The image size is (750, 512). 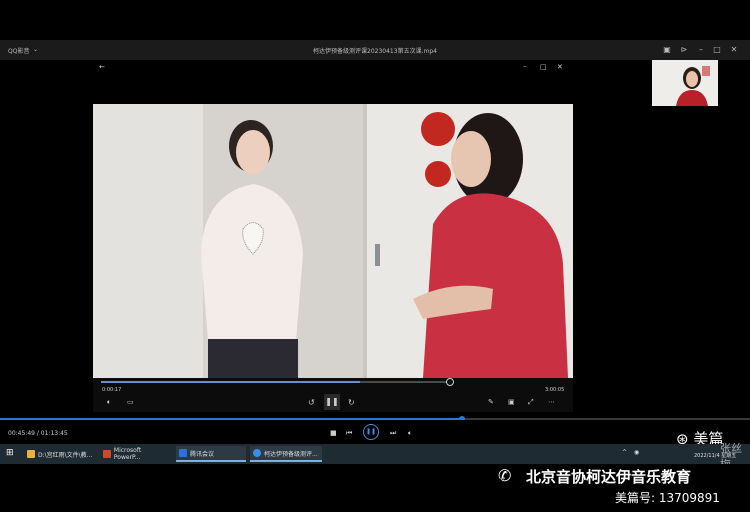 I want to click on inner-control-bar: 0:00:17 3:00:05 🔈︎ ▭ ↺ ❚❚ ↻ ✎ ▣ ⤢ ⋯, so click(x=333, y=395).